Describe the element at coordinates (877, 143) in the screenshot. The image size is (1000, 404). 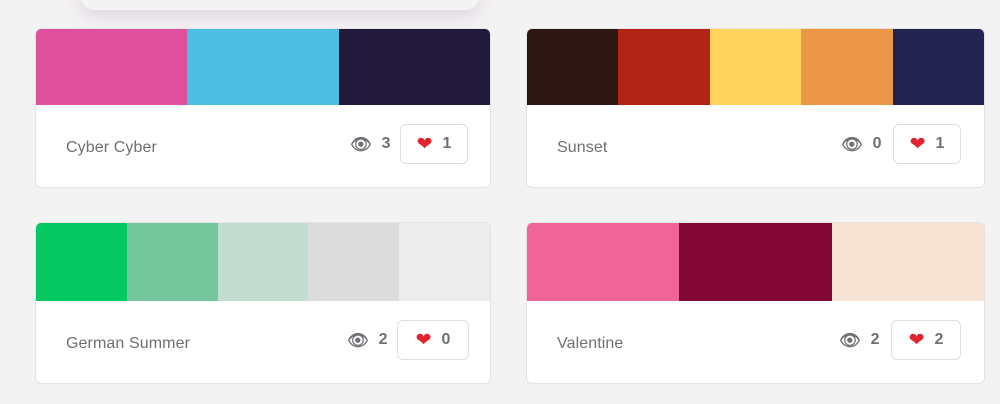
I see `view-count-value: 0` at that location.